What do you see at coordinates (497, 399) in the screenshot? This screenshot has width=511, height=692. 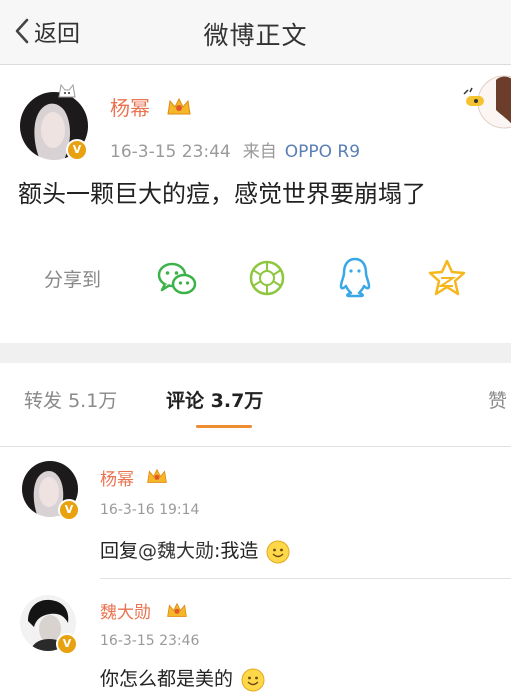 I see `tab-like: 赞` at bounding box center [497, 399].